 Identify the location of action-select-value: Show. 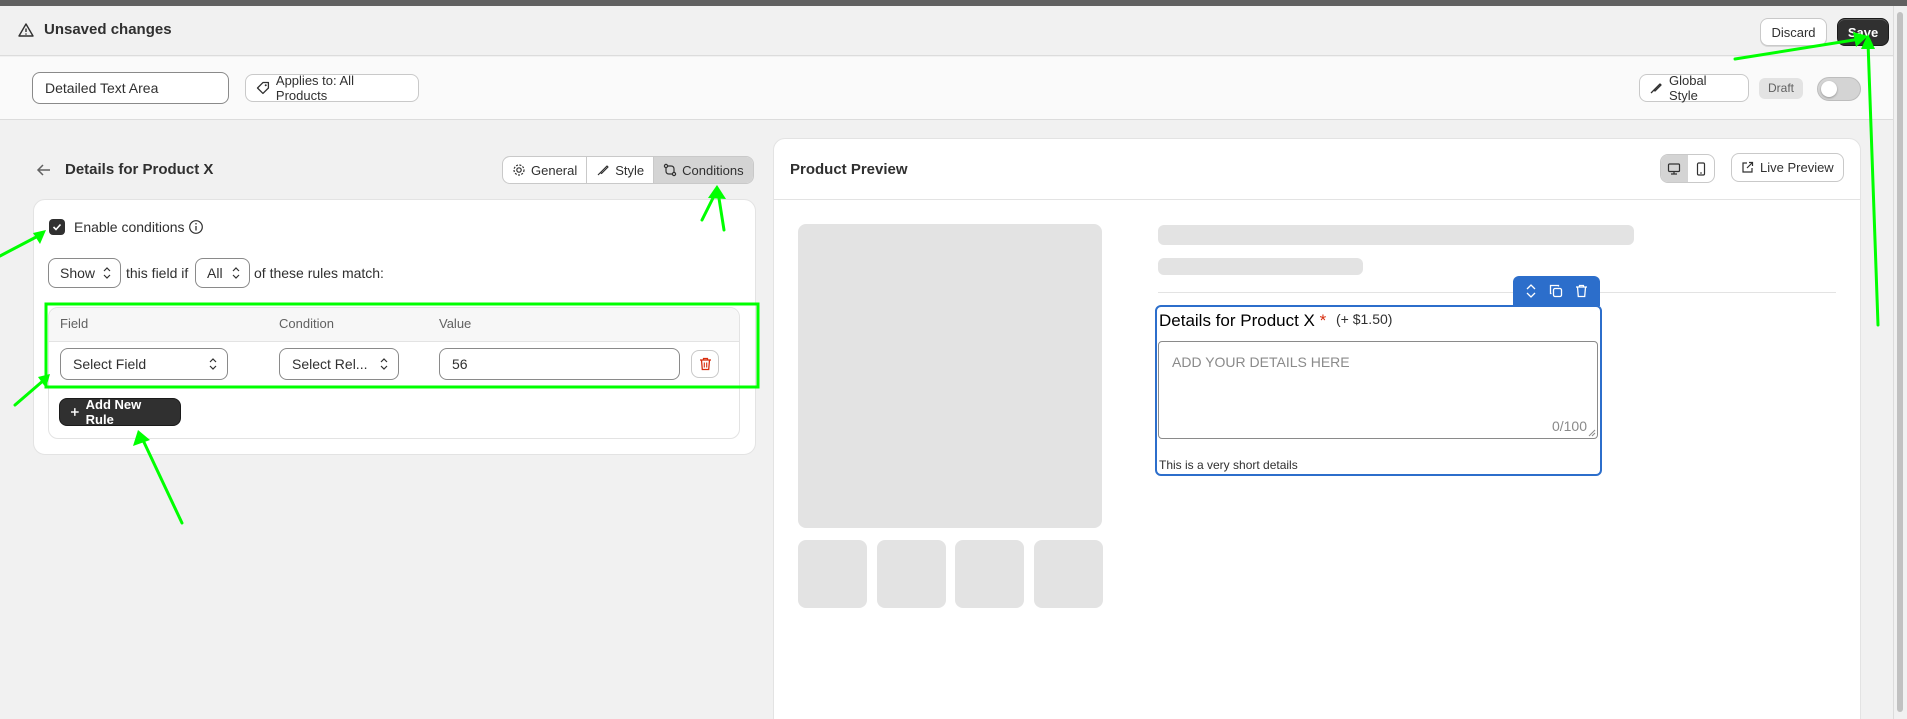
(78, 273).